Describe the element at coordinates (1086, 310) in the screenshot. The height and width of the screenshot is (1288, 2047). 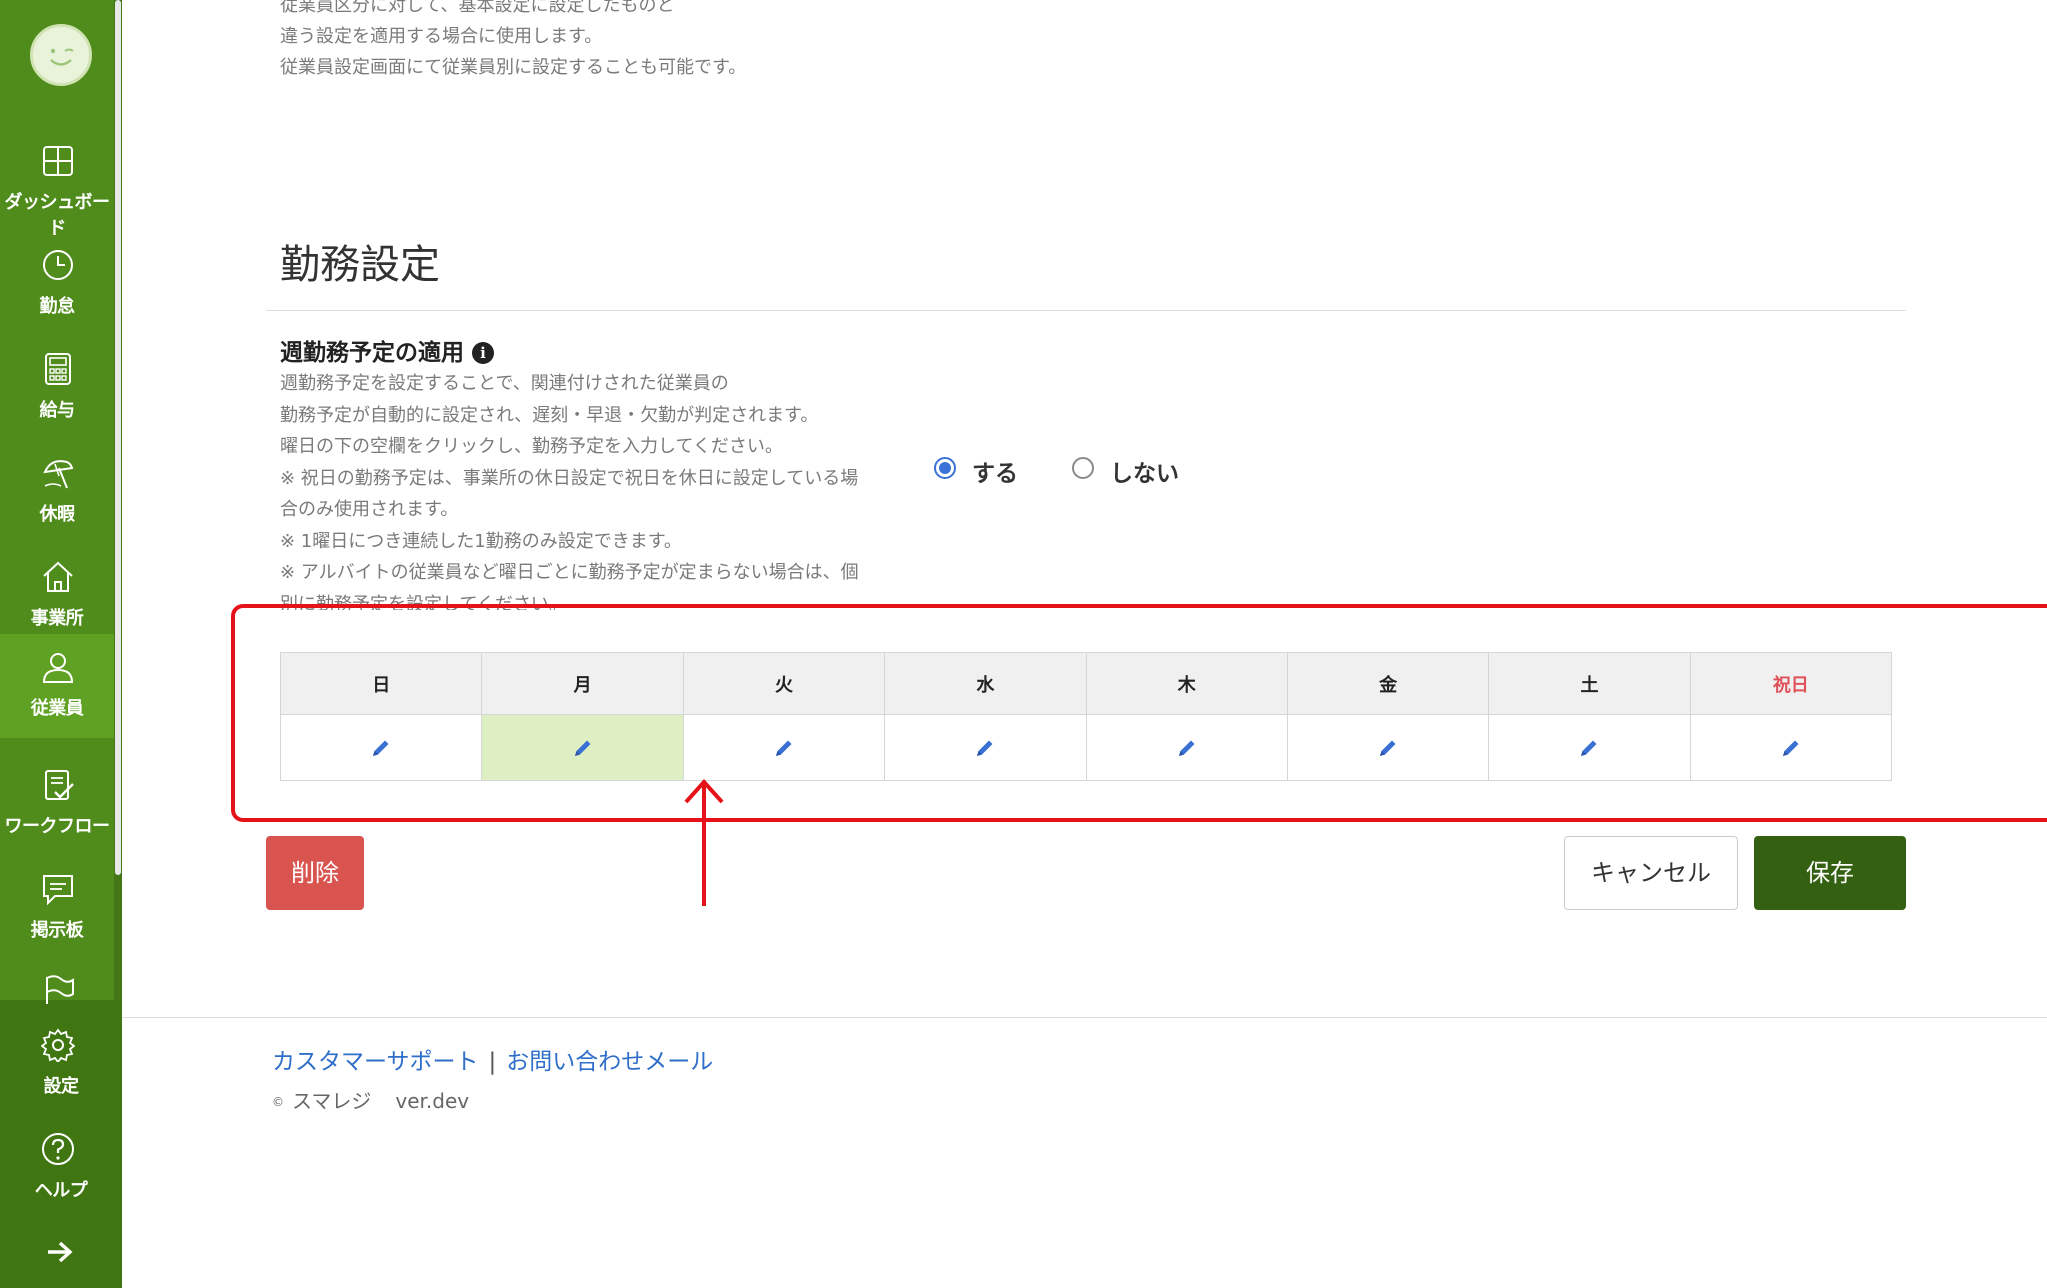
I see `section-divider` at that location.